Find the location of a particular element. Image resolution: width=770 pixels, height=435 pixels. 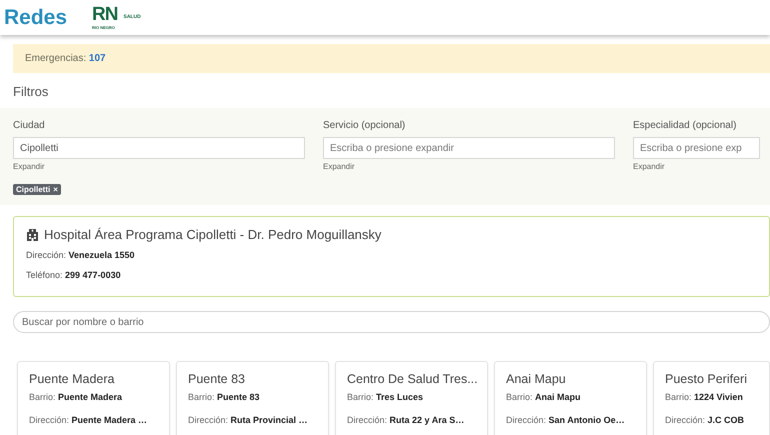

field-label: Servicio (opcional) is located at coordinates (364, 125).